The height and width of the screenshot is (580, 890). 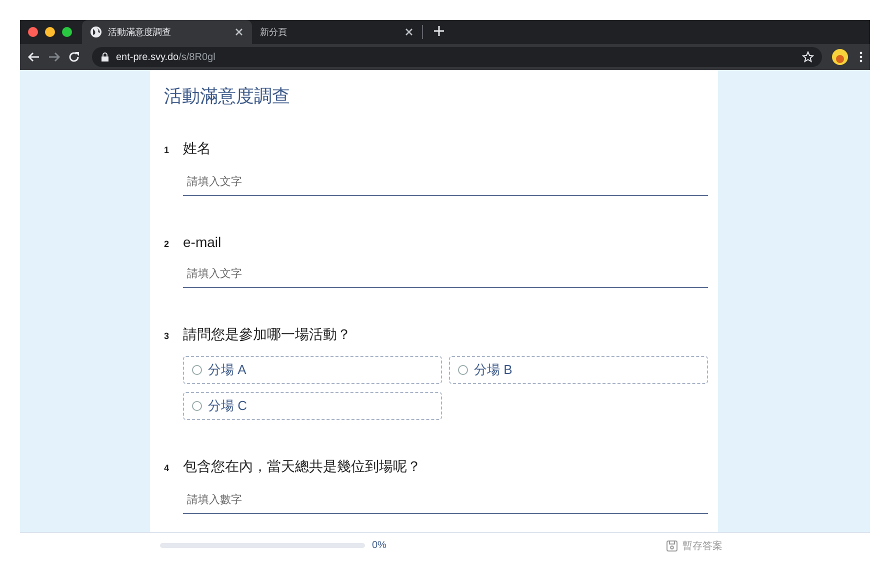 I want to click on radio-option: 分場 B, so click(x=578, y=370).